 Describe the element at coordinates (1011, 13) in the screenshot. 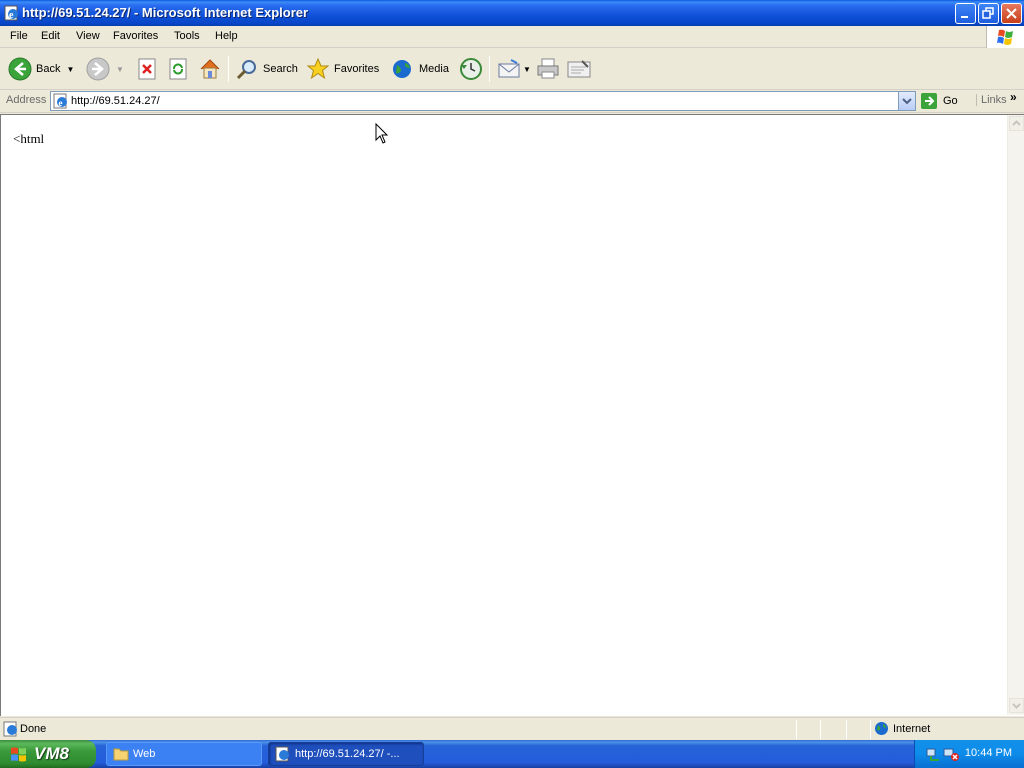

I see `close-button` at that location.